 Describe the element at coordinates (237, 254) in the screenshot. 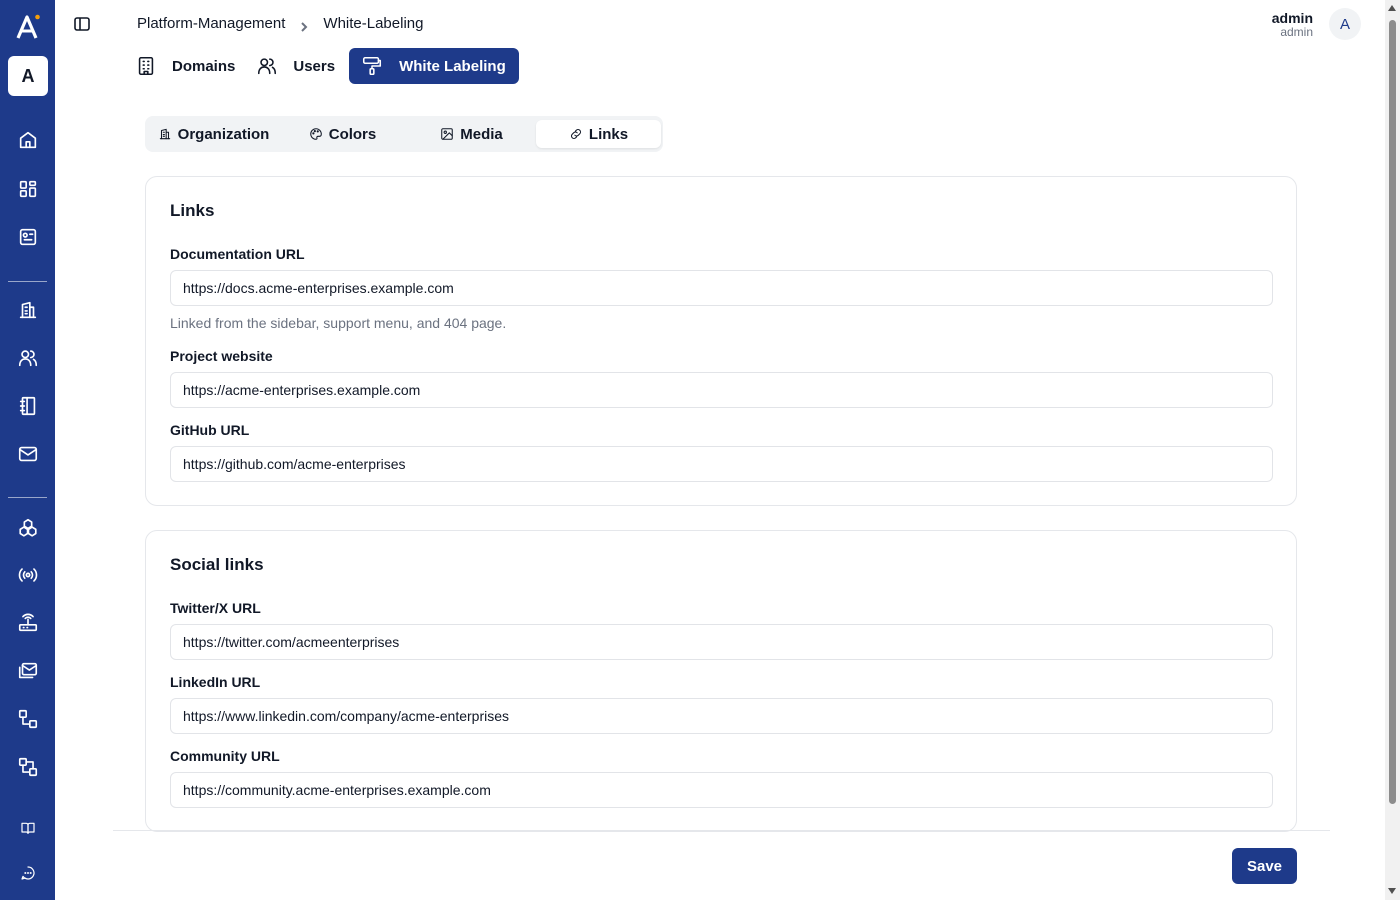

I see `documentation-url-label: Documentation URL` at that location.